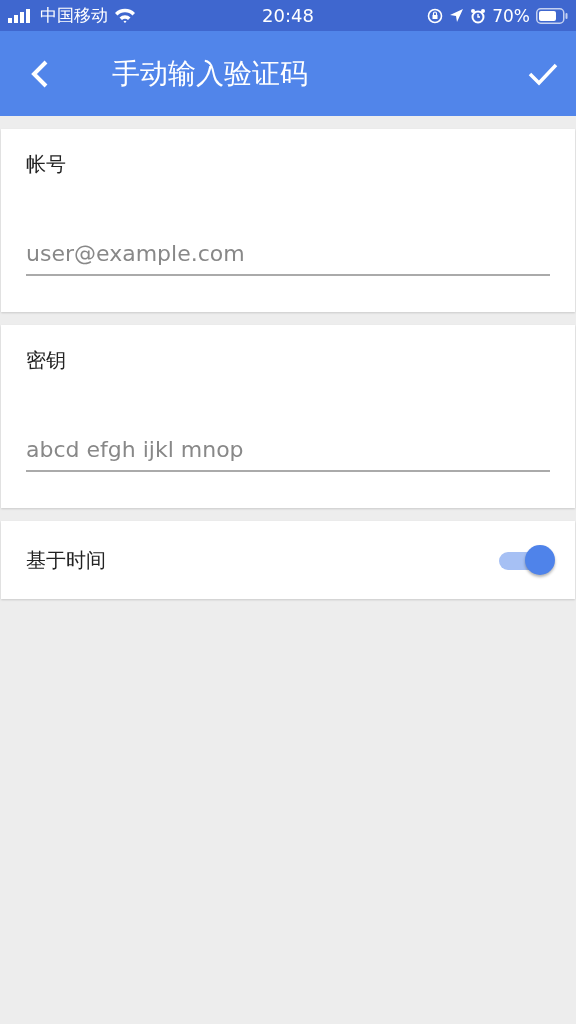 The width and height of the screenshot is (576, 1024). What do you see at coordinates (288, 451) in the screenshot?
I see `input-field: abcd efgh ijkl mnop` at bounding box center [288, 451].